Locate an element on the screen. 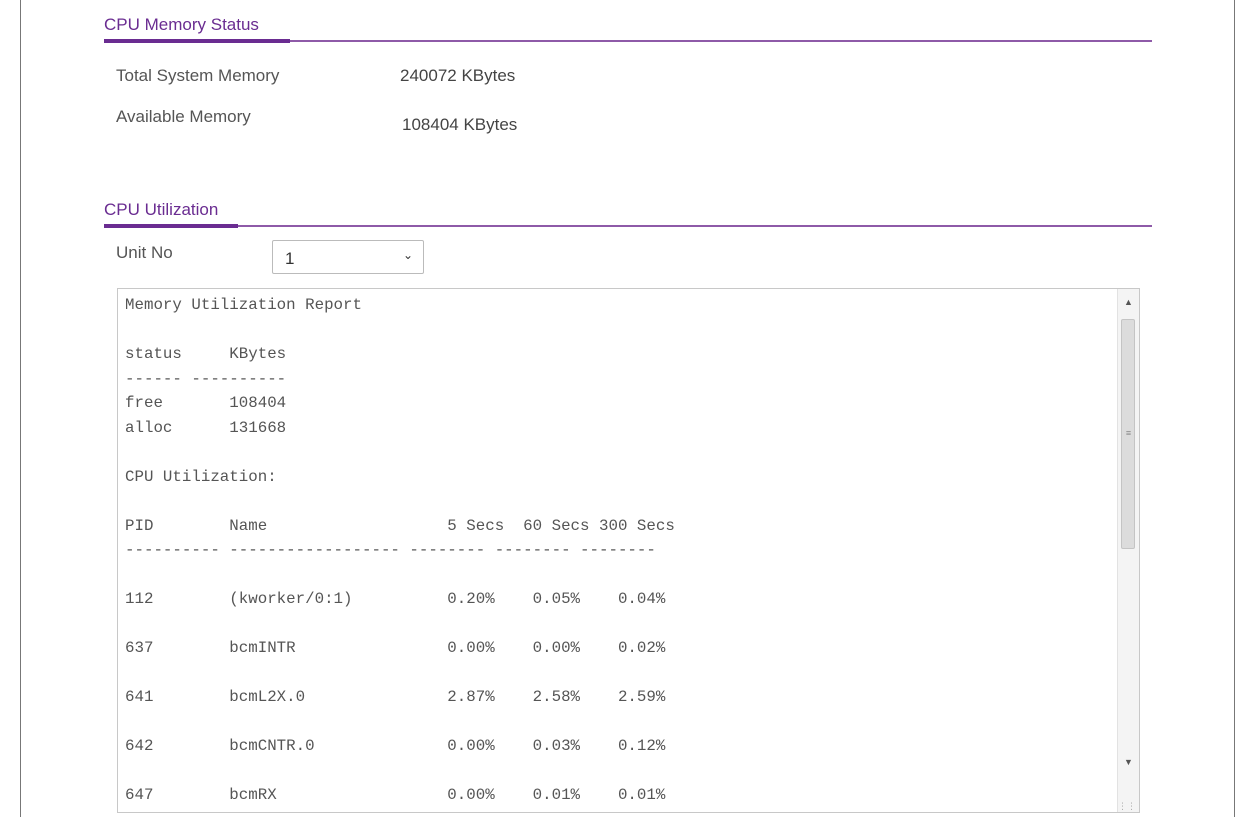 This screenshot has height=817, width=1251. scroll-grip-icon: ≡ is located at coordinates (1128, 433).